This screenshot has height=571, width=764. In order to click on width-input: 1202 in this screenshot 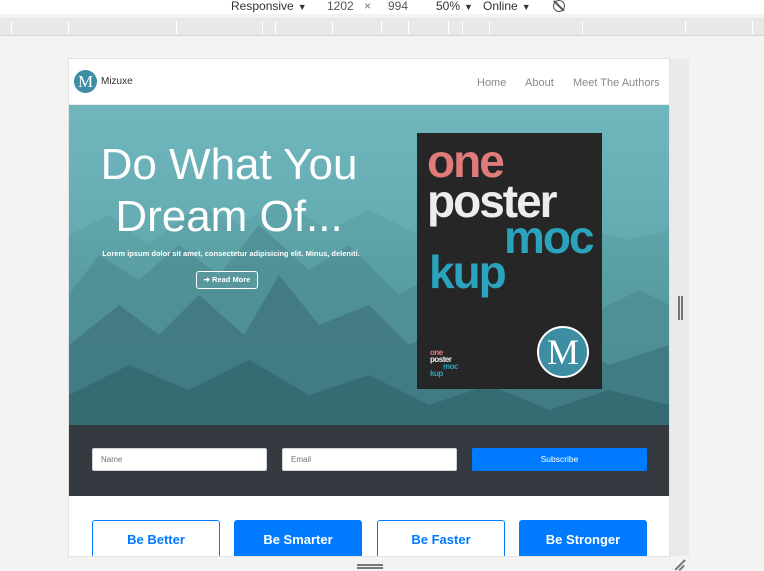, I will do `click(340, 7)`.